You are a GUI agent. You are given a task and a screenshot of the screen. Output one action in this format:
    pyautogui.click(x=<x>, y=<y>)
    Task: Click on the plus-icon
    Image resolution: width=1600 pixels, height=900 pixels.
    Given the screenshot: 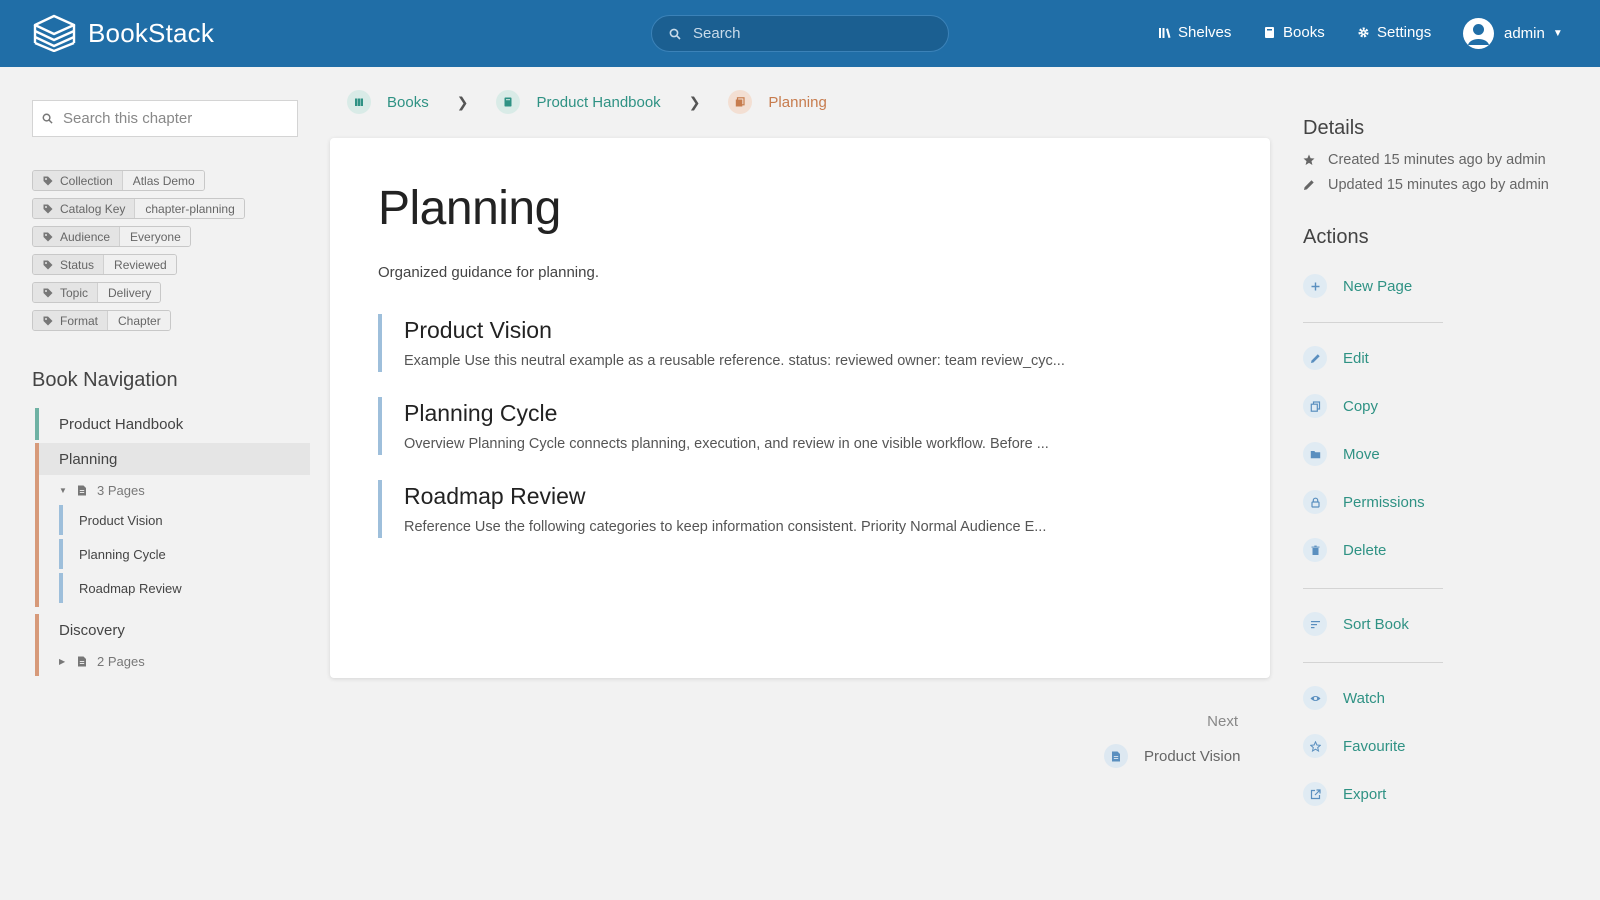 What is the action you would take?
    pyautogui.click(x=1315, y=286)
    